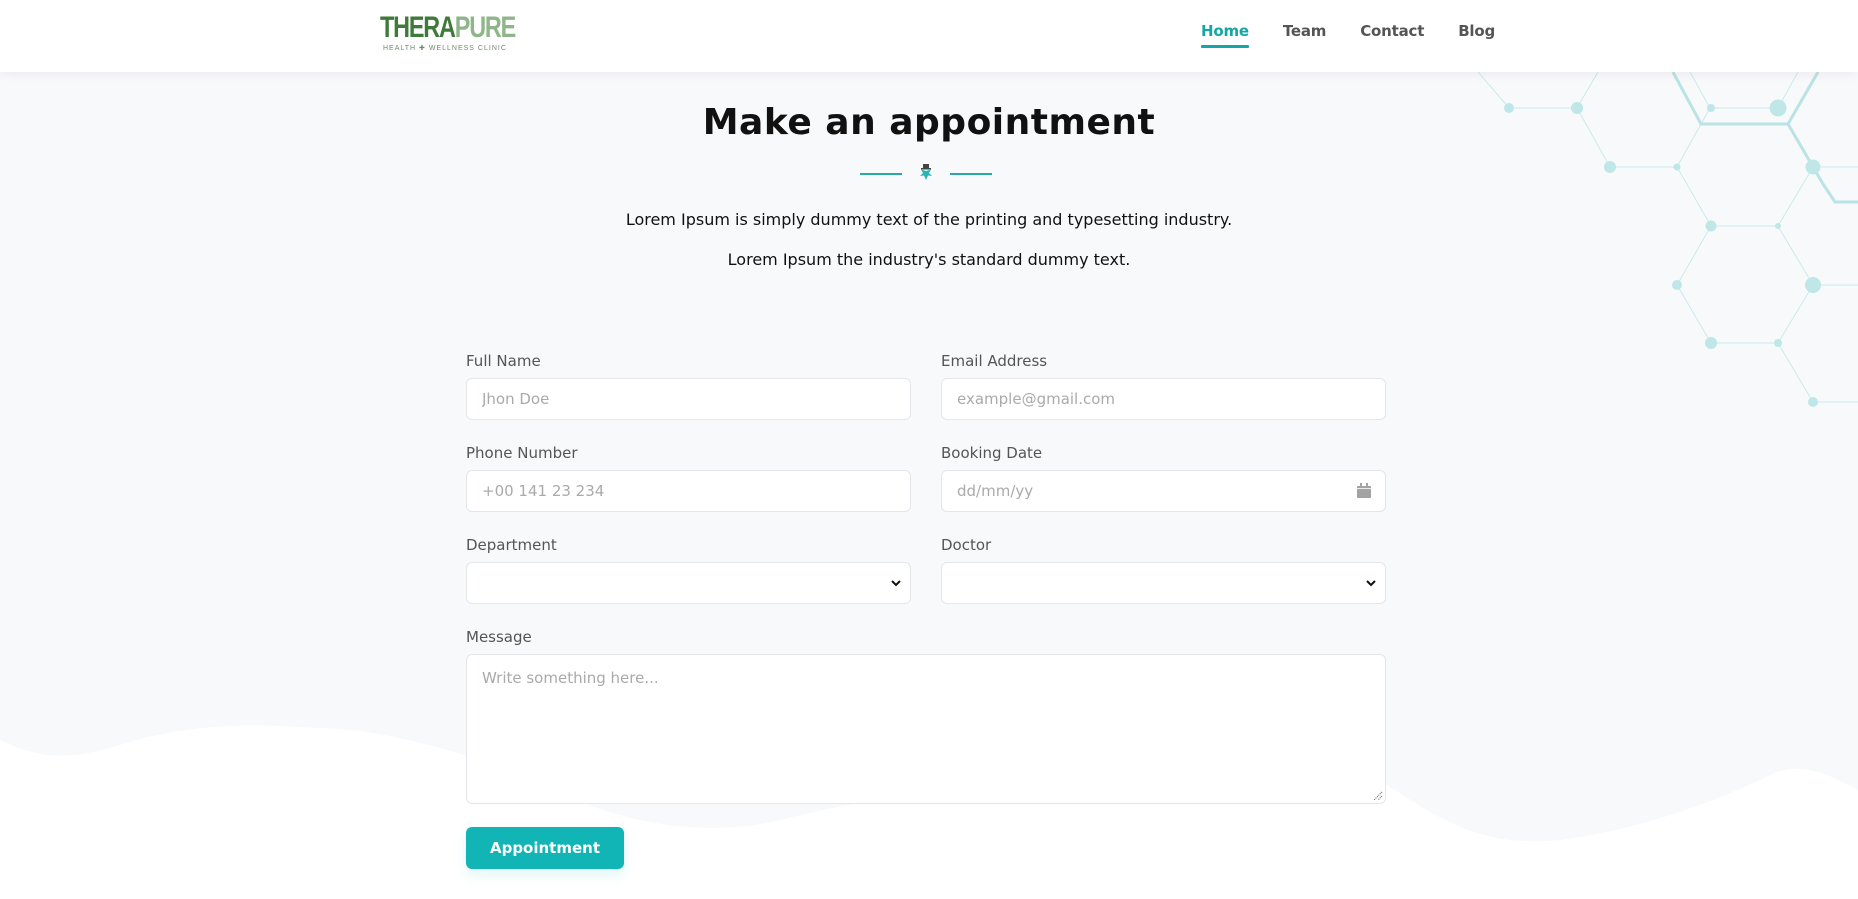 The height and width of the screenshot is (899, 1858). I want to click on department-label: Department, so click(511, 545).